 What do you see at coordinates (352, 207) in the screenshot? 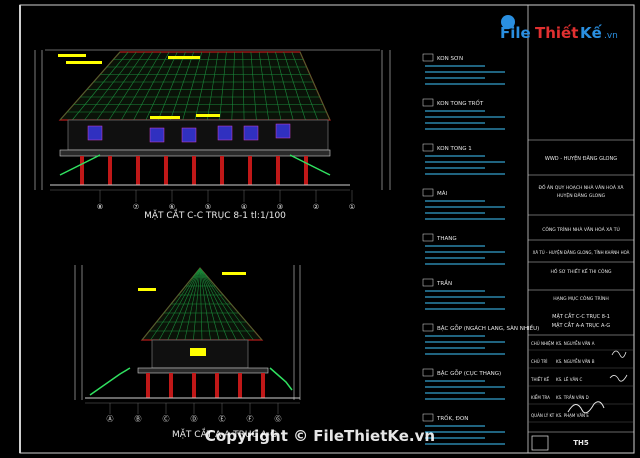
I see `axis-label: ①` at bounding box center [352, 207].